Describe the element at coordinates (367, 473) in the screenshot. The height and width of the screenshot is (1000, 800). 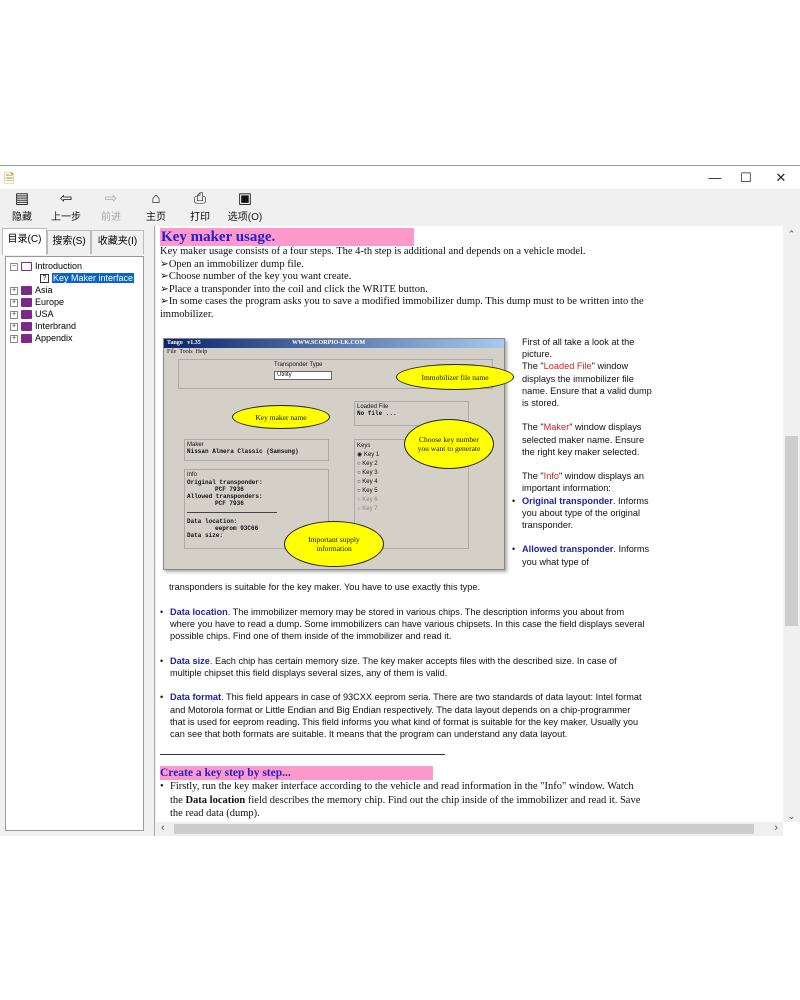
I see `key-option: ○ Key 3` at that location.